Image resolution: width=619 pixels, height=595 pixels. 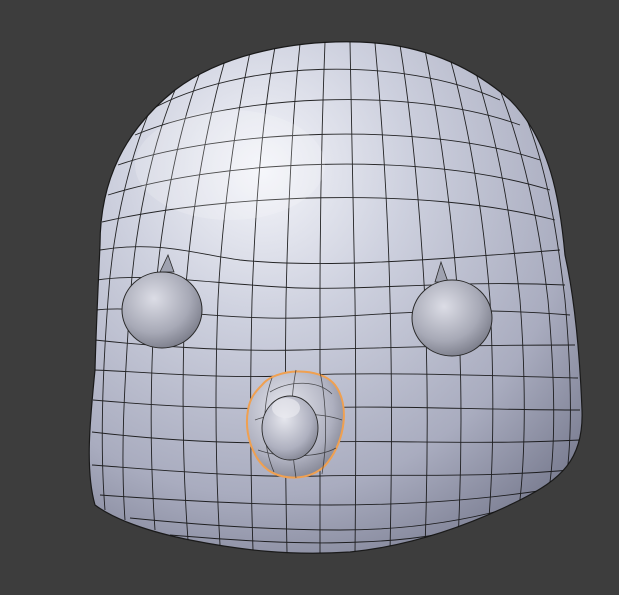 I want to click on right-eye-ball, so click(x=452, y=318).